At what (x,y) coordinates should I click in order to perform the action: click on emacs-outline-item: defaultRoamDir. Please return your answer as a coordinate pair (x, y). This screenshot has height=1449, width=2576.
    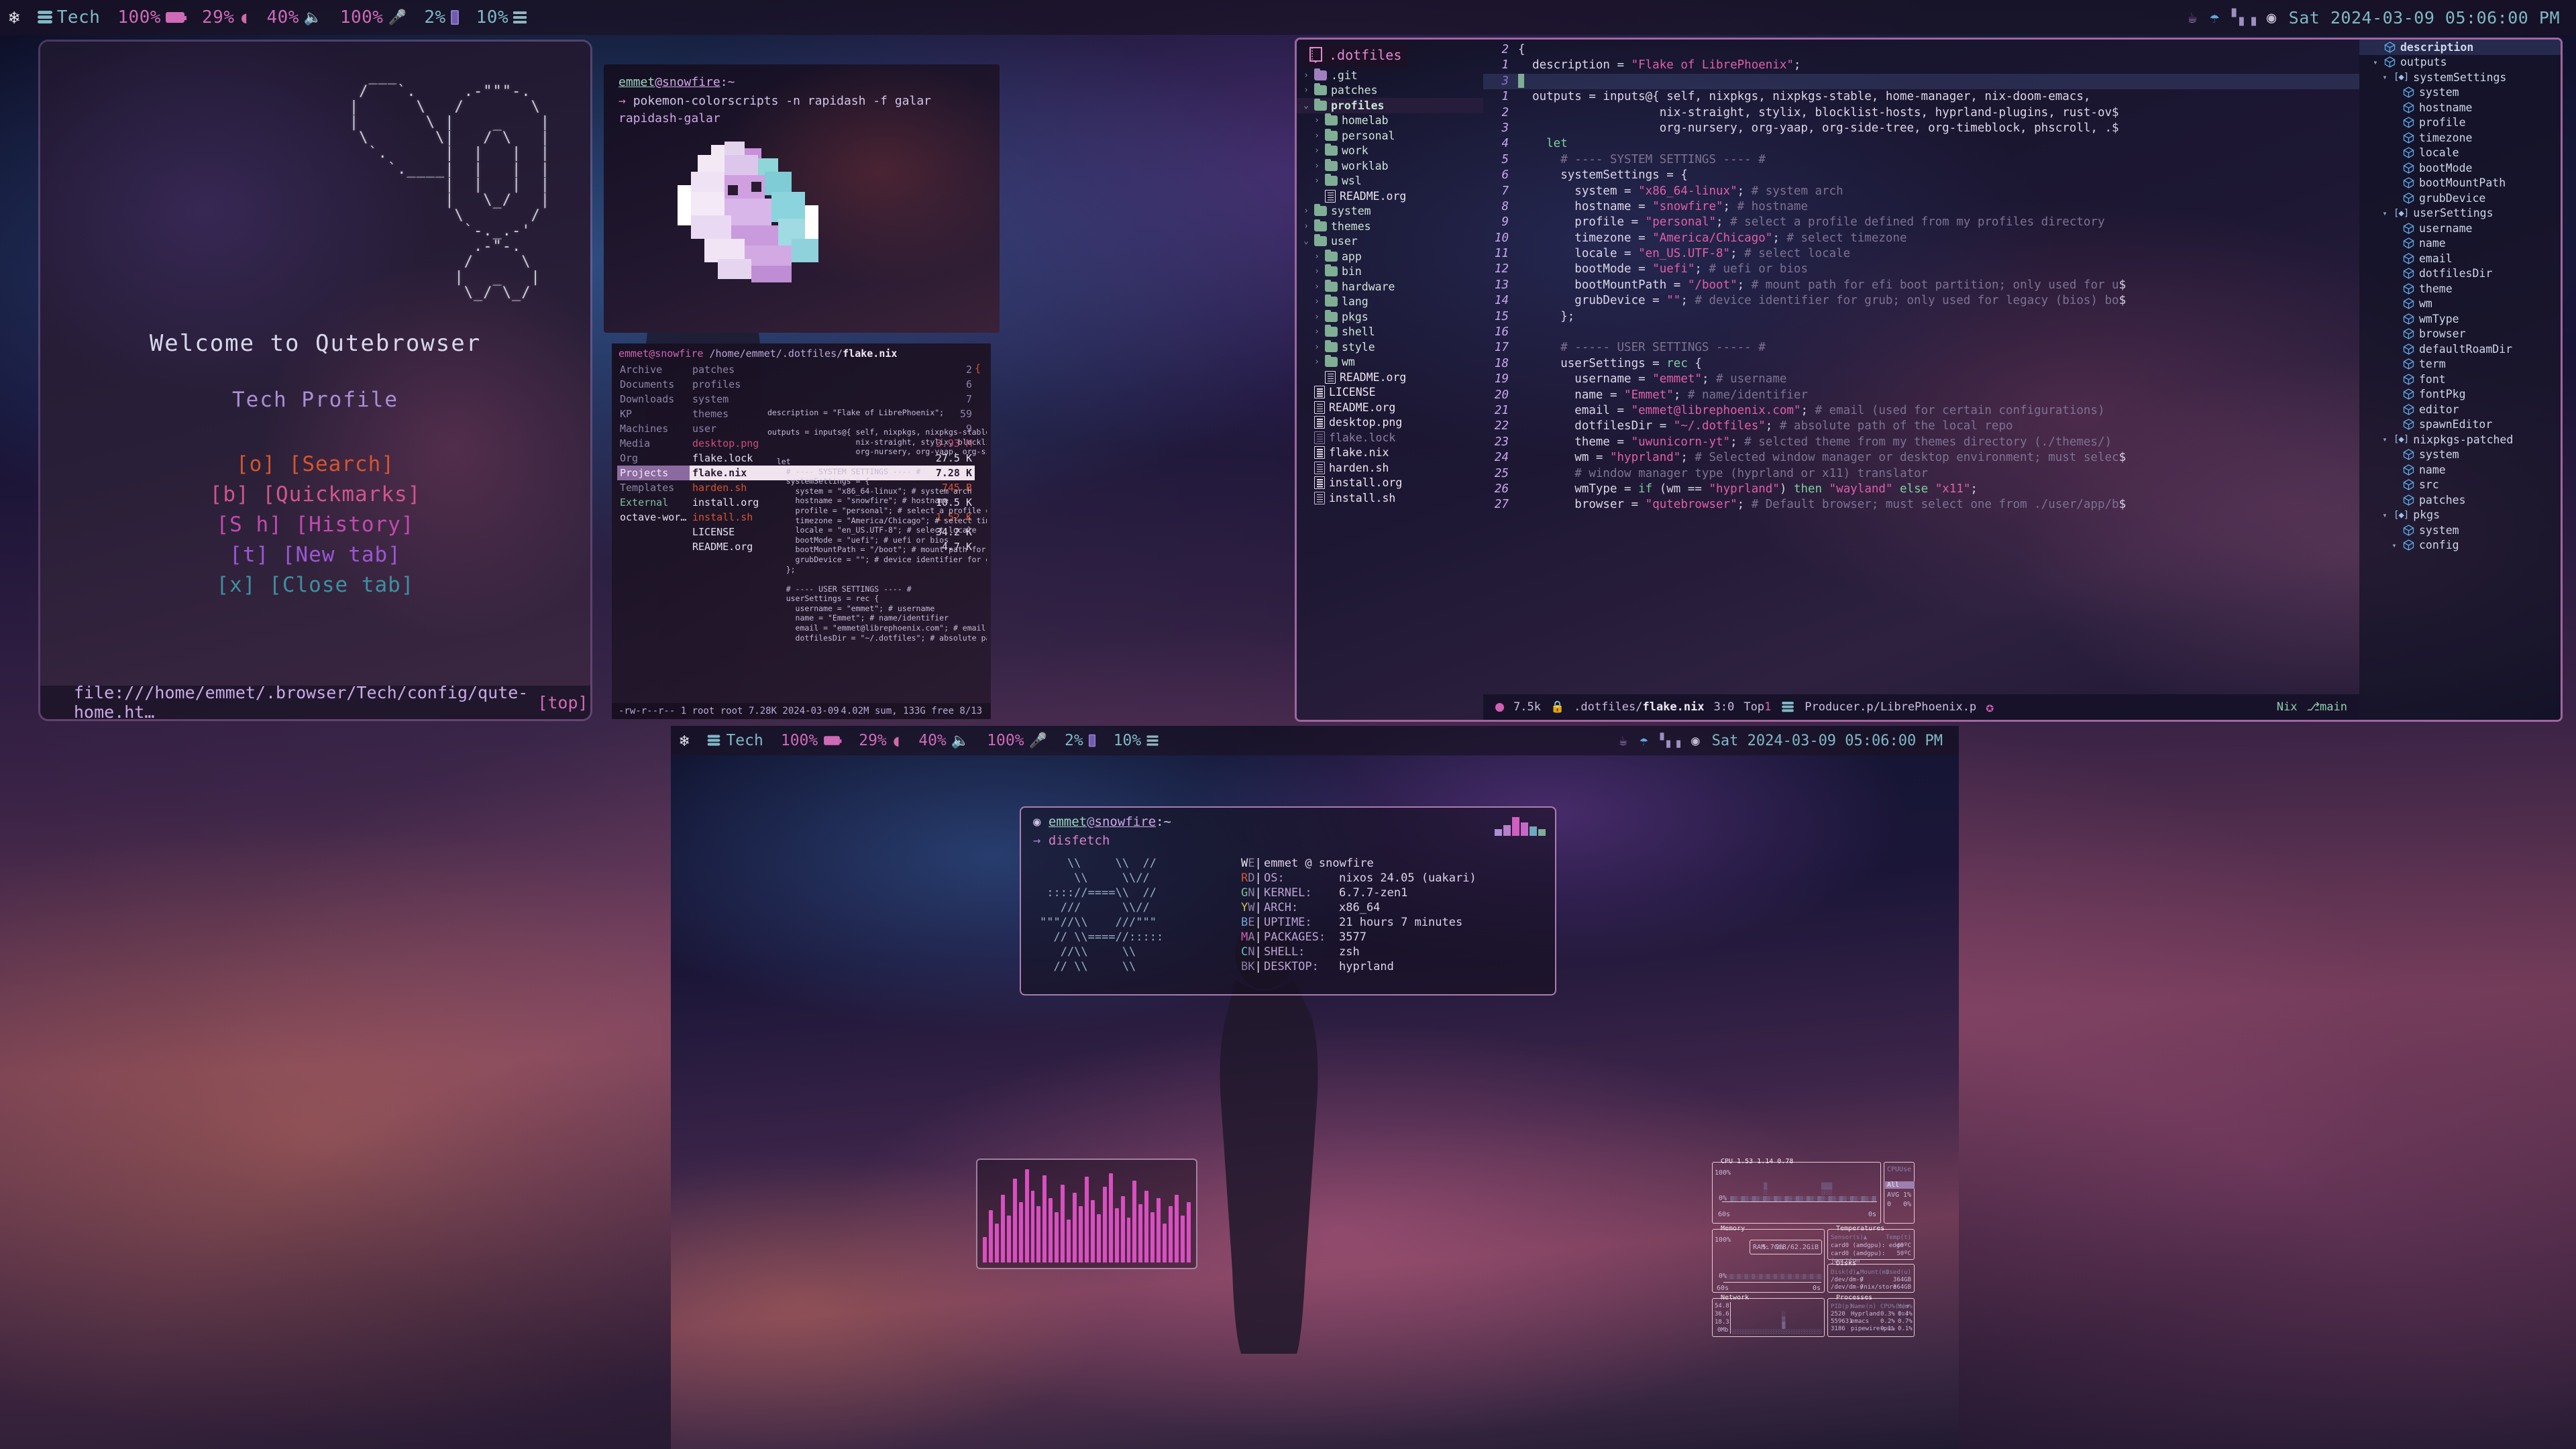
    Looking at the image, I should click on (2460, 349).